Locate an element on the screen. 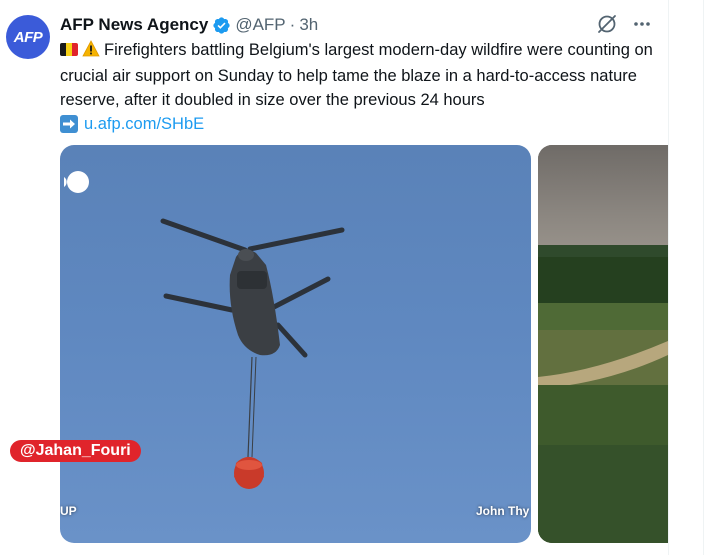 The height and width of the screenshot is (555, 709). more-options-icon is located at coordinates (642, 24).